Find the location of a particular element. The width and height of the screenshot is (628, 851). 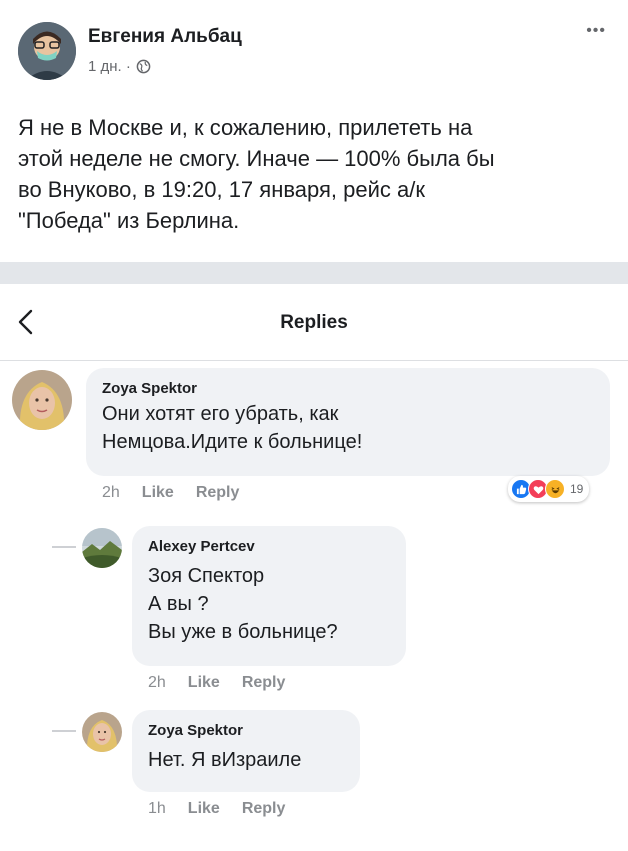

globe-icon is located at coordinates (143, 66).